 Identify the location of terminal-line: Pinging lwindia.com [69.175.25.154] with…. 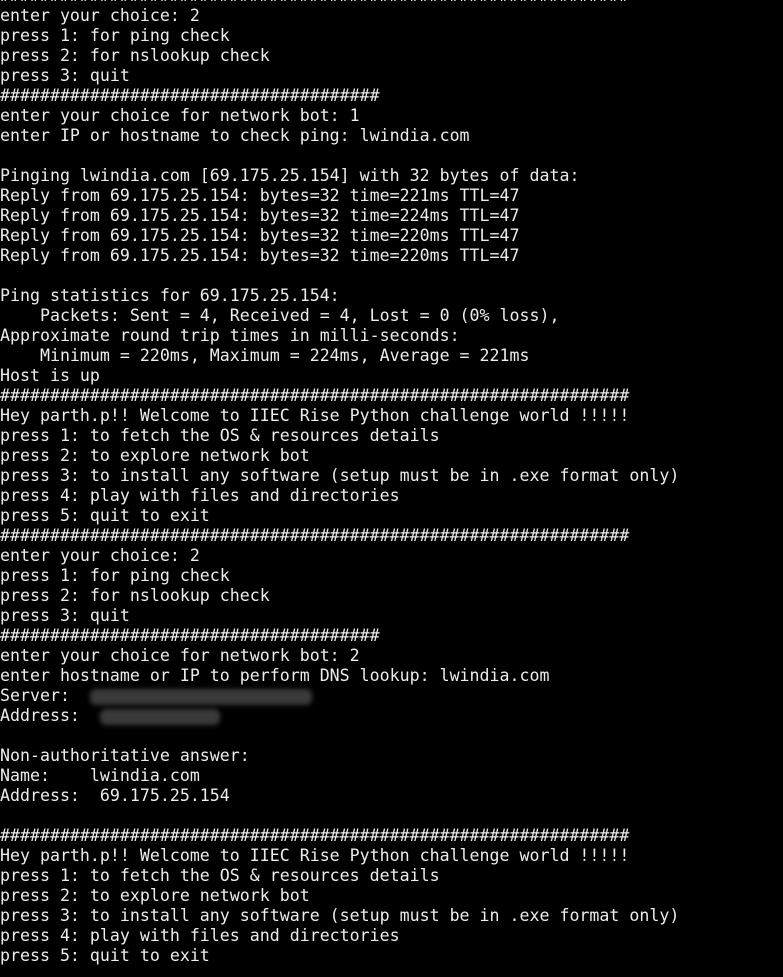
(290, 175).